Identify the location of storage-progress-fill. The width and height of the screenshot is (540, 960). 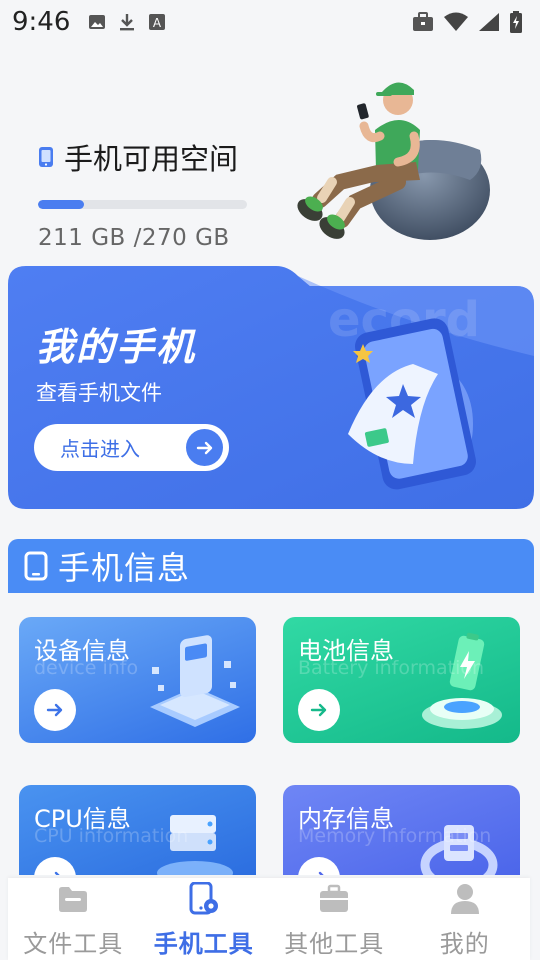
(61, 204).